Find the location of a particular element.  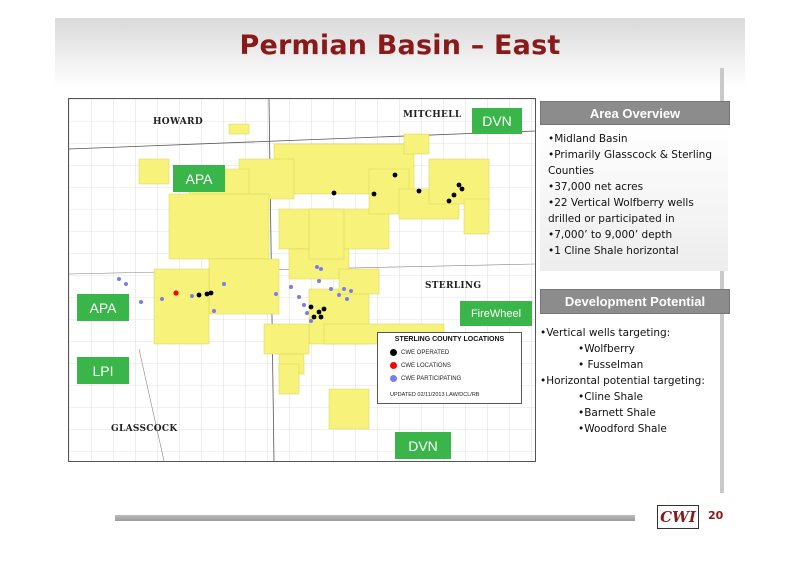

legend-item-participating: CWE PARTICIPATING is located at coordinates (425, 378).